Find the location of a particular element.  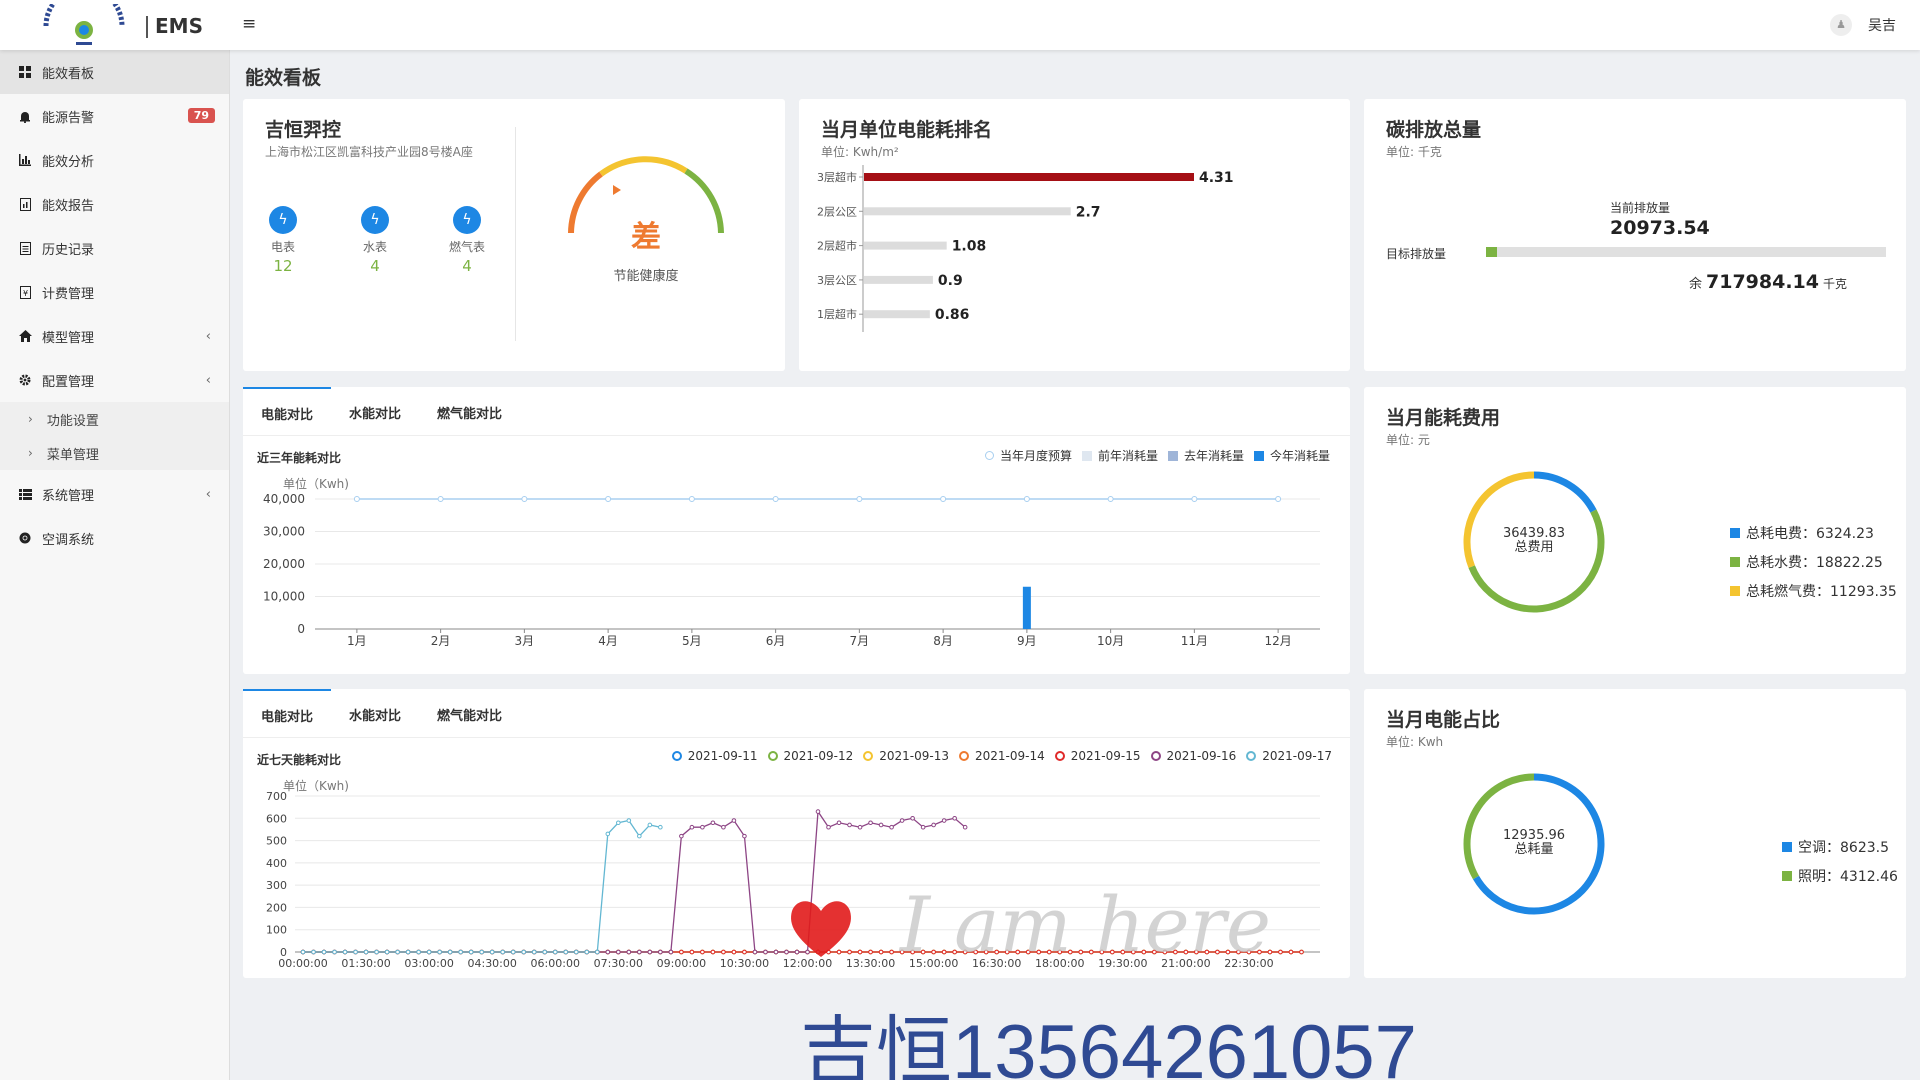

emission-progress-fill is located at coordinates (1492, 252).